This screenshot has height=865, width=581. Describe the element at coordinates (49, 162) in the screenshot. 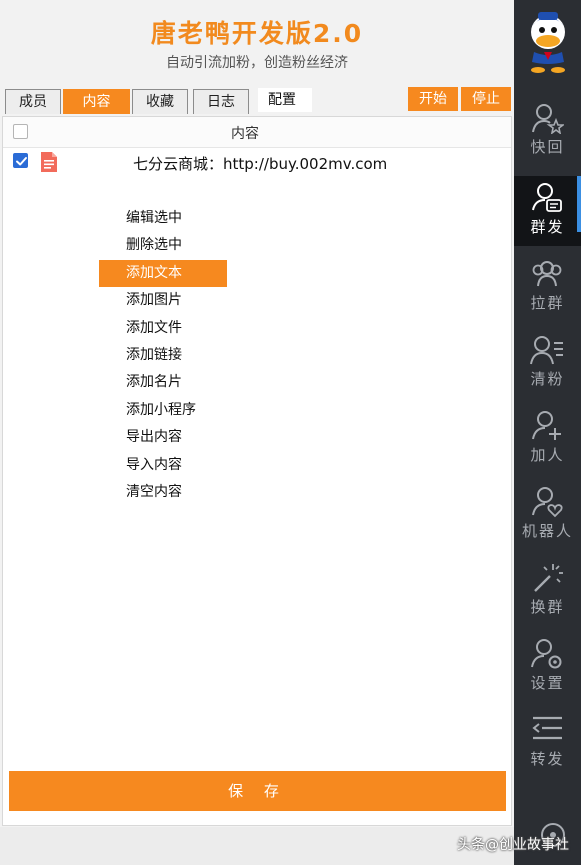

I see `document-icon` at that location.